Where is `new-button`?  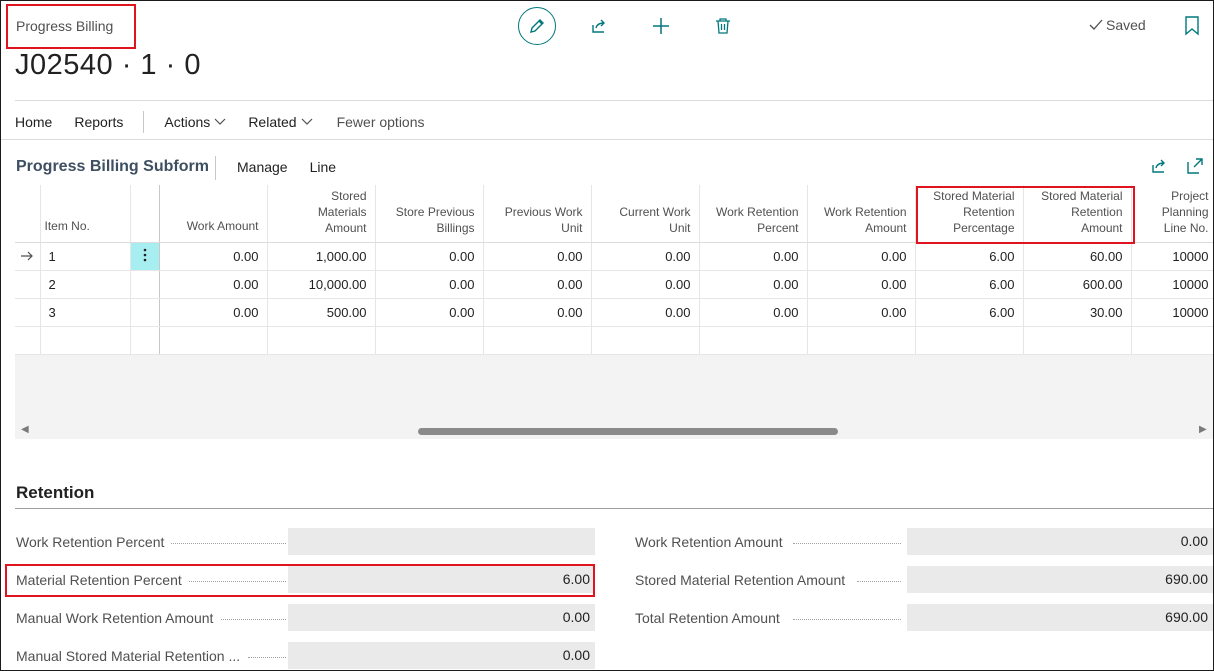
new-button is located at coordinates (661, 26).